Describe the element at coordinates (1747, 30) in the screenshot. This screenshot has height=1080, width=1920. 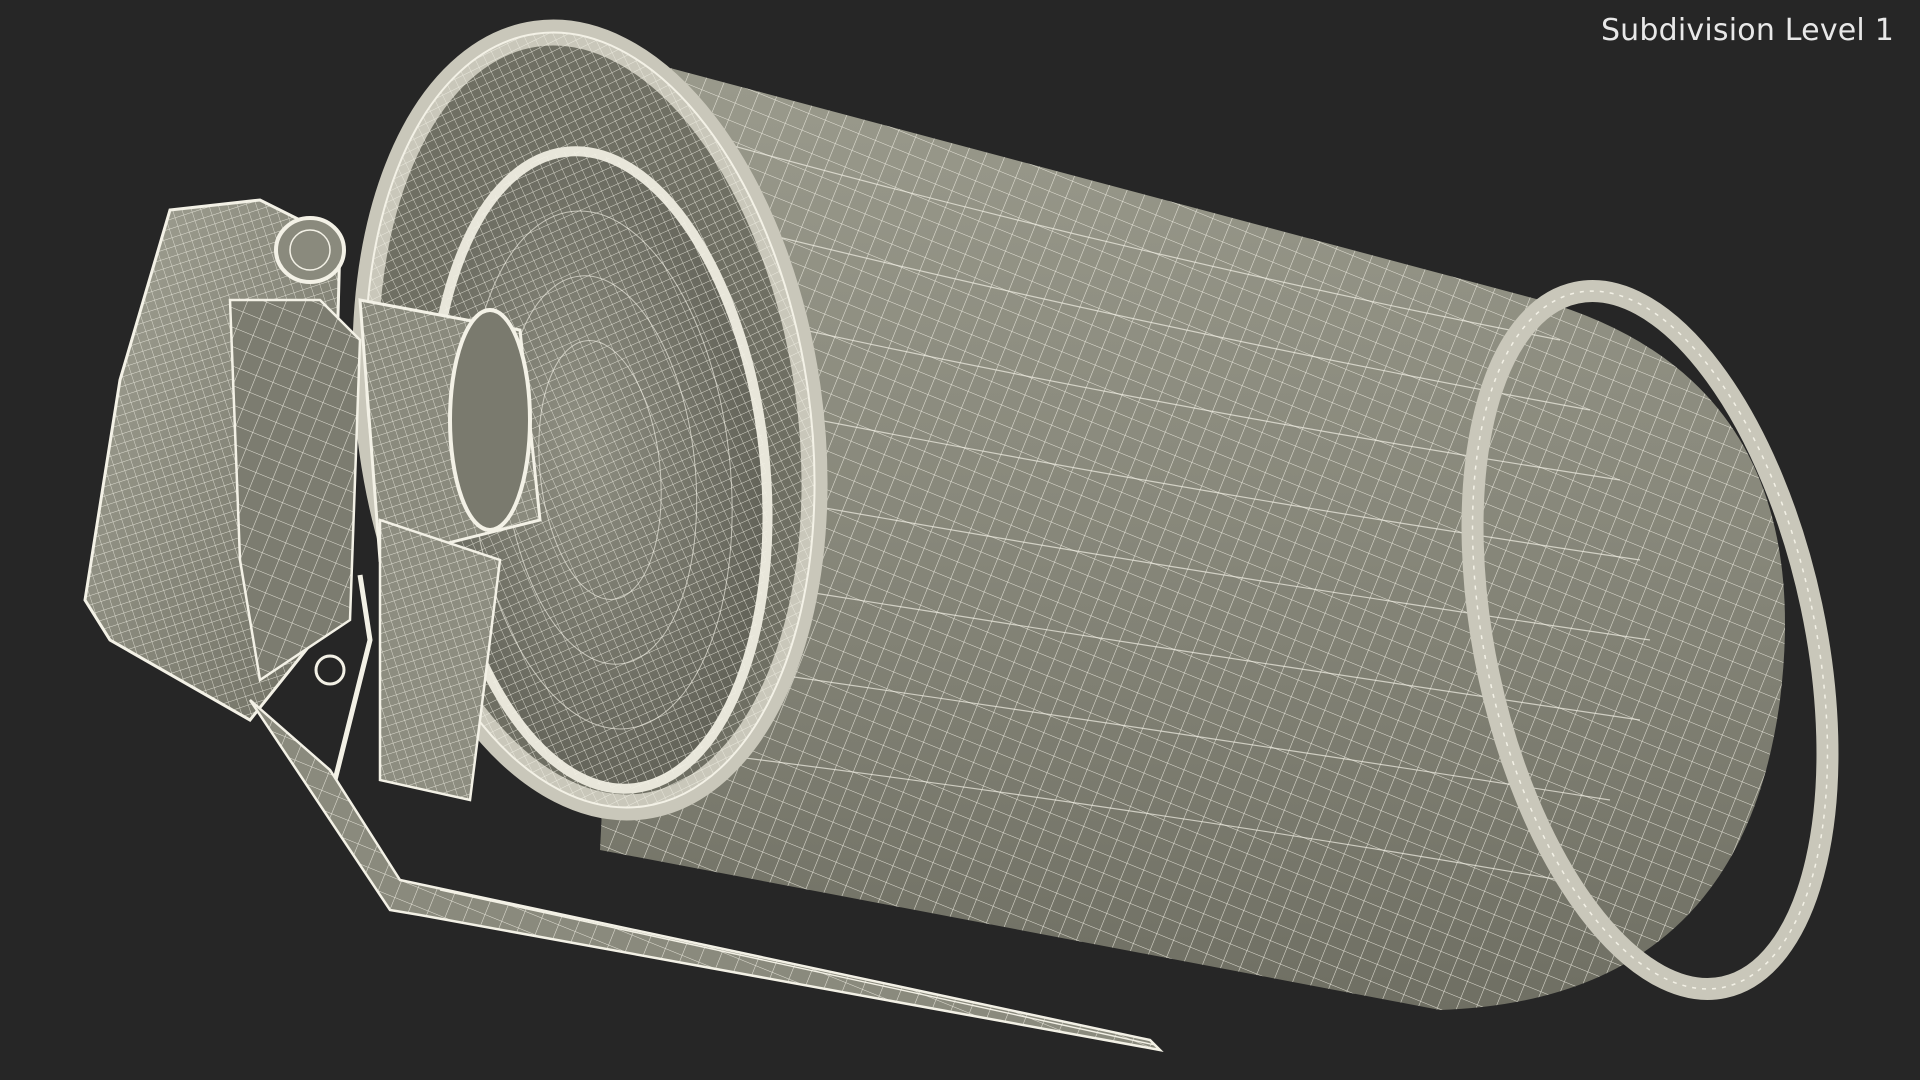
I see `subdivision-level-label: Subdivision Level 1` at that location.